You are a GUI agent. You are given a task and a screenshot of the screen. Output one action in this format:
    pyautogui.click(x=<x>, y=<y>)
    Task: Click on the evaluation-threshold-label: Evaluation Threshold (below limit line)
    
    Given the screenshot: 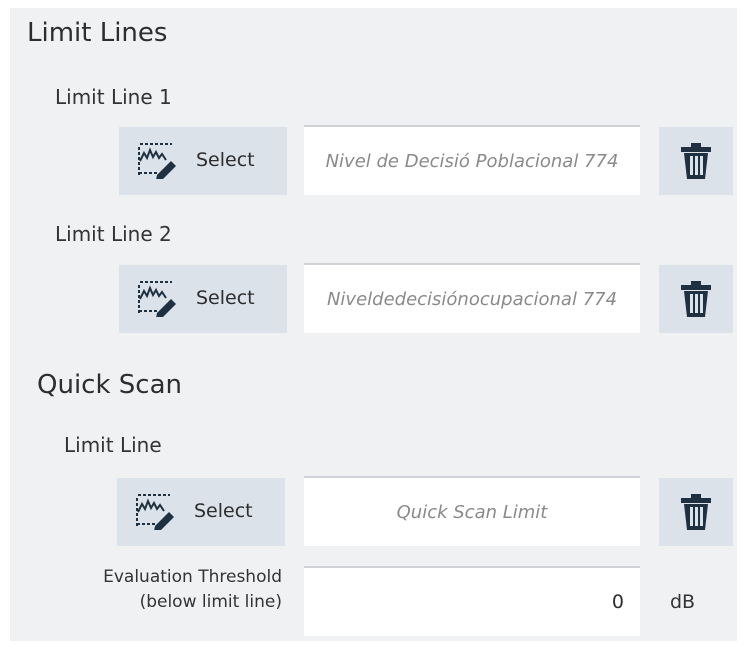 What is the action you would take?
    pyautogui.click(x=151, y=590)
    